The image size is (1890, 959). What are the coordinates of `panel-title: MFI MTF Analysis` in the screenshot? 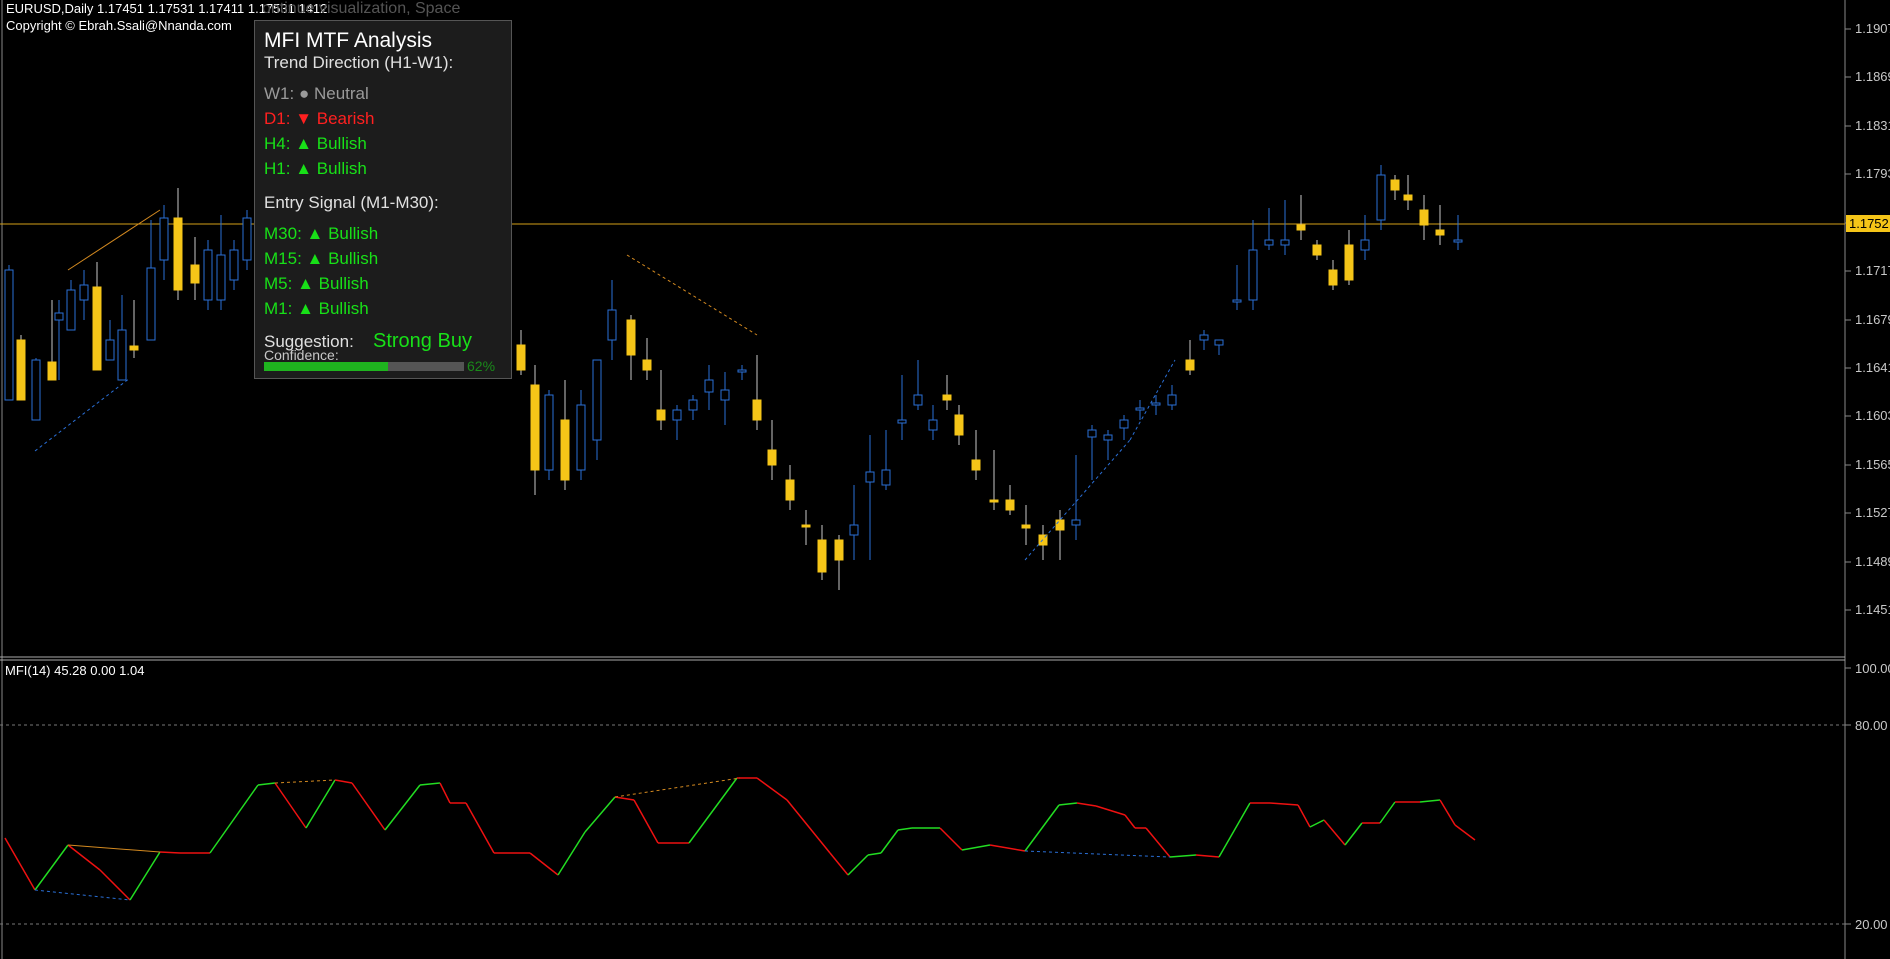 It's located at (348, 40).